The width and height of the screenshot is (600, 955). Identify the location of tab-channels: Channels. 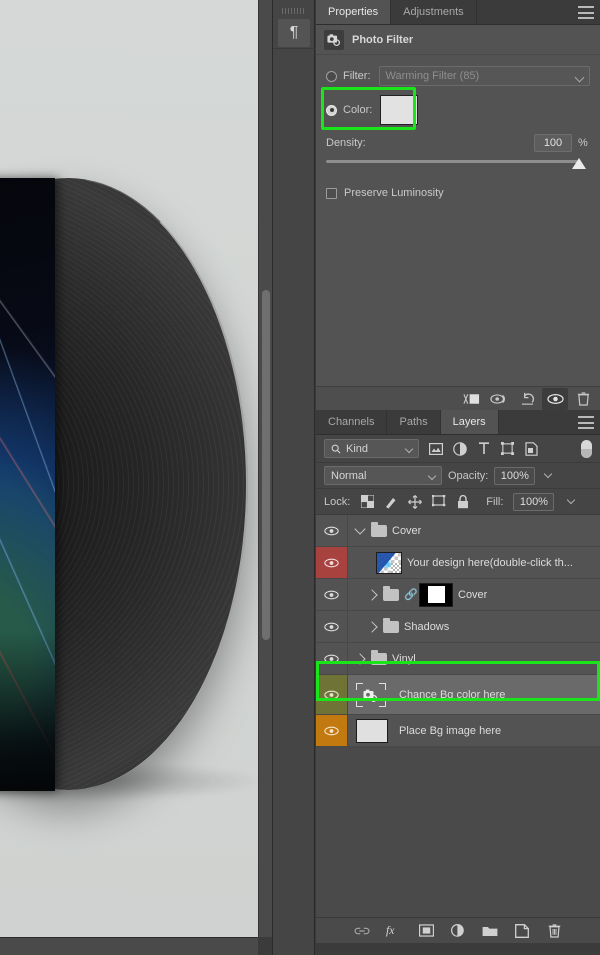
(352, 422).